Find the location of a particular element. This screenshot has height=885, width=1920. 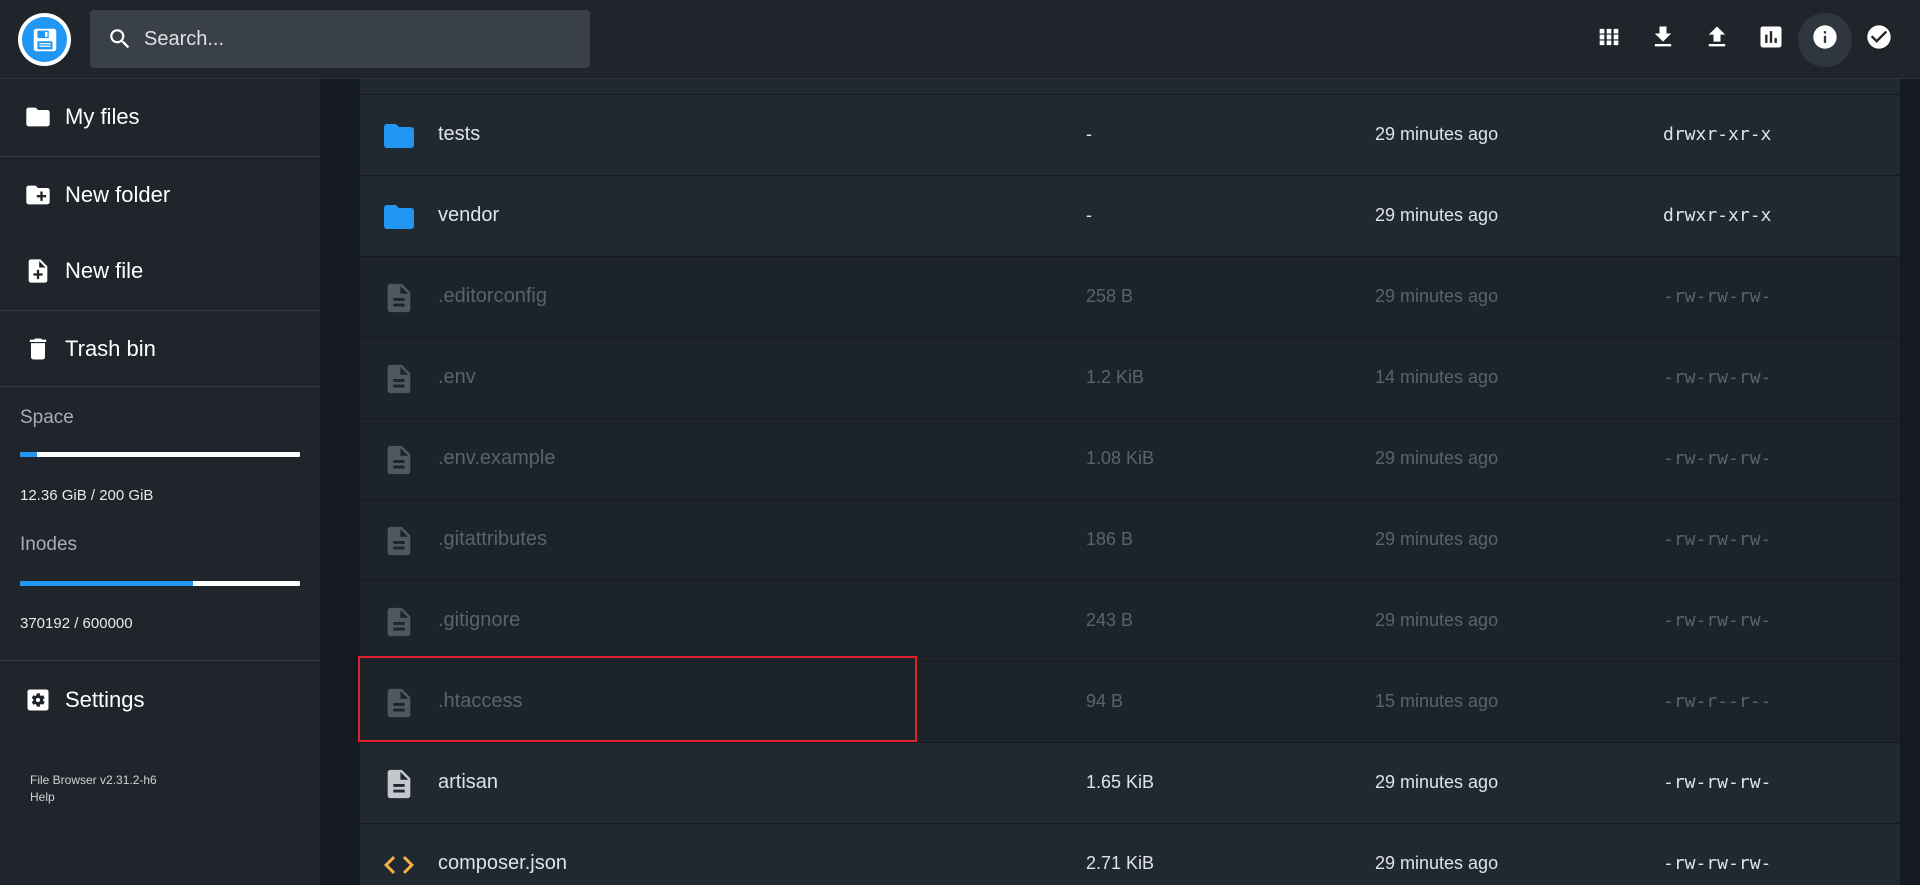

file-row: artisan 1.65 KiB 29 minutes ago -rw-rw-rw- is located at coordinates (1130, 783).